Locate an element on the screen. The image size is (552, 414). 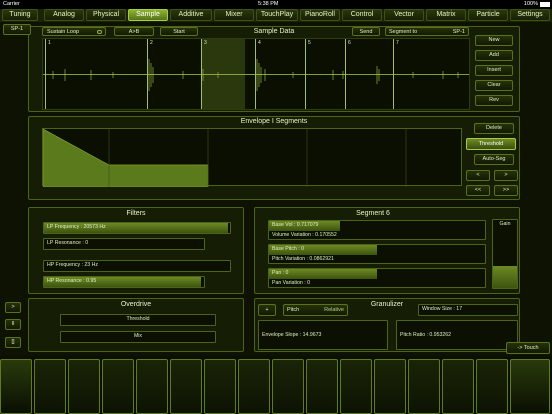
window-size-slider: Window Size : 17 is located at coordinates (468, 310).